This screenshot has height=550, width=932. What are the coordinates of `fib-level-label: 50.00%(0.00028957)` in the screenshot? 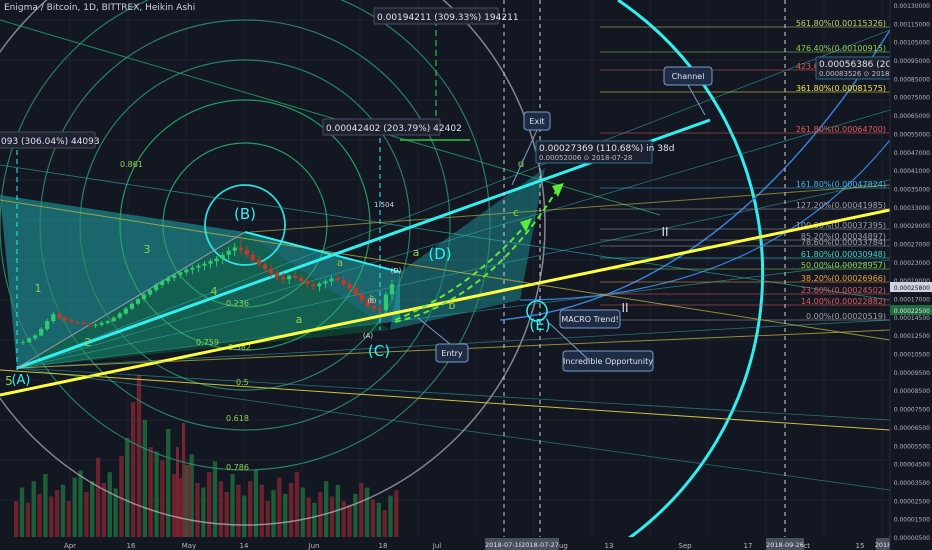 It's located at (843, 265).